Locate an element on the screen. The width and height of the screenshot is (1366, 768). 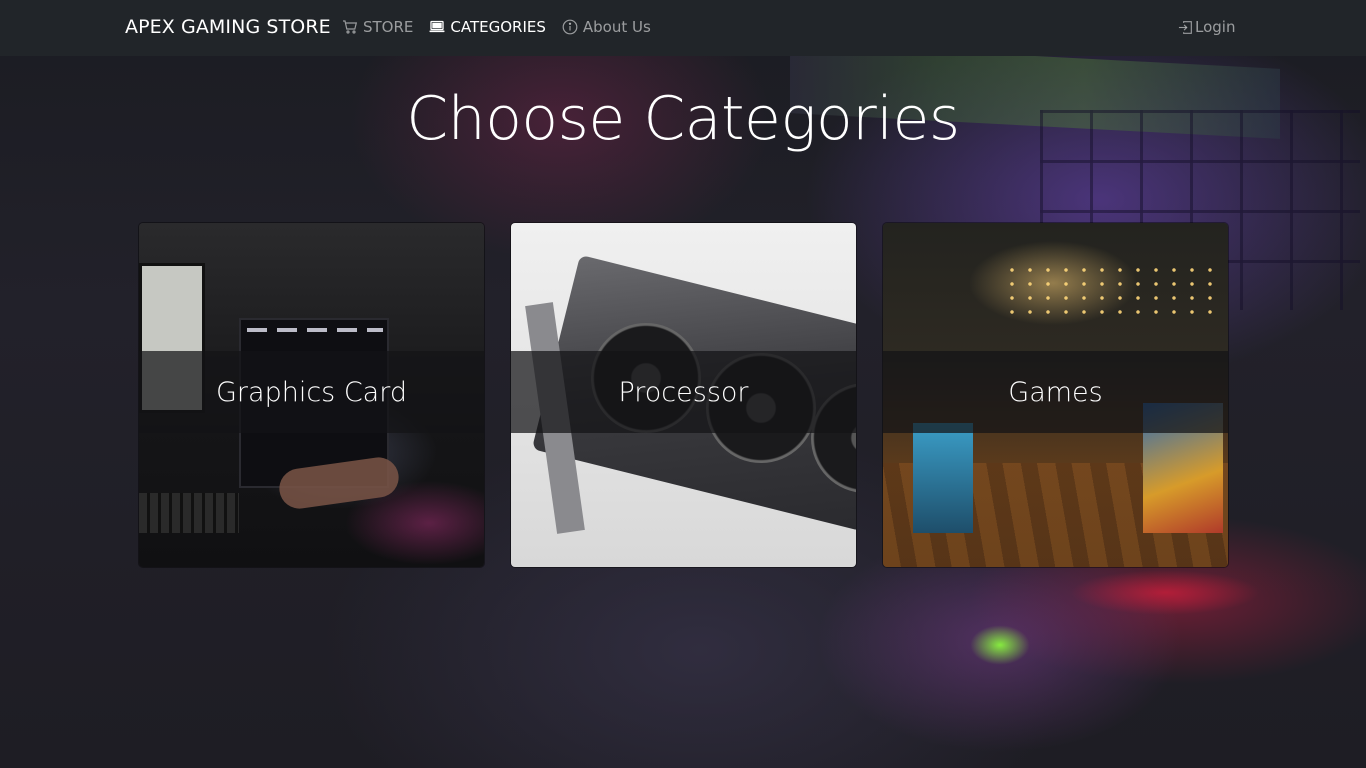
background-mouse-glow is located at coordinates (1000, 645).